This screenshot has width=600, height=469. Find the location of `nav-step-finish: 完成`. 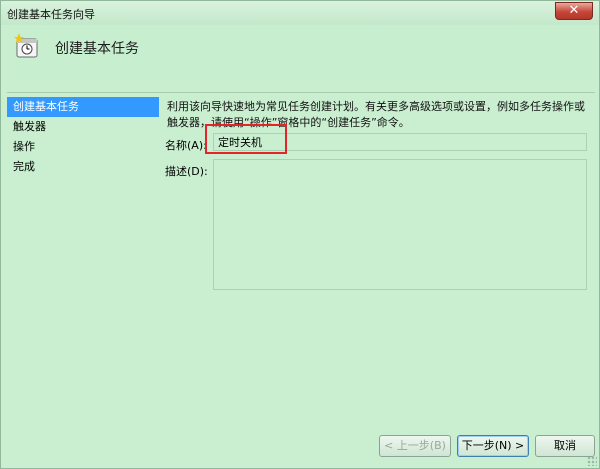

nav-step-finish: 完成 is located at coordinates (83, 167).